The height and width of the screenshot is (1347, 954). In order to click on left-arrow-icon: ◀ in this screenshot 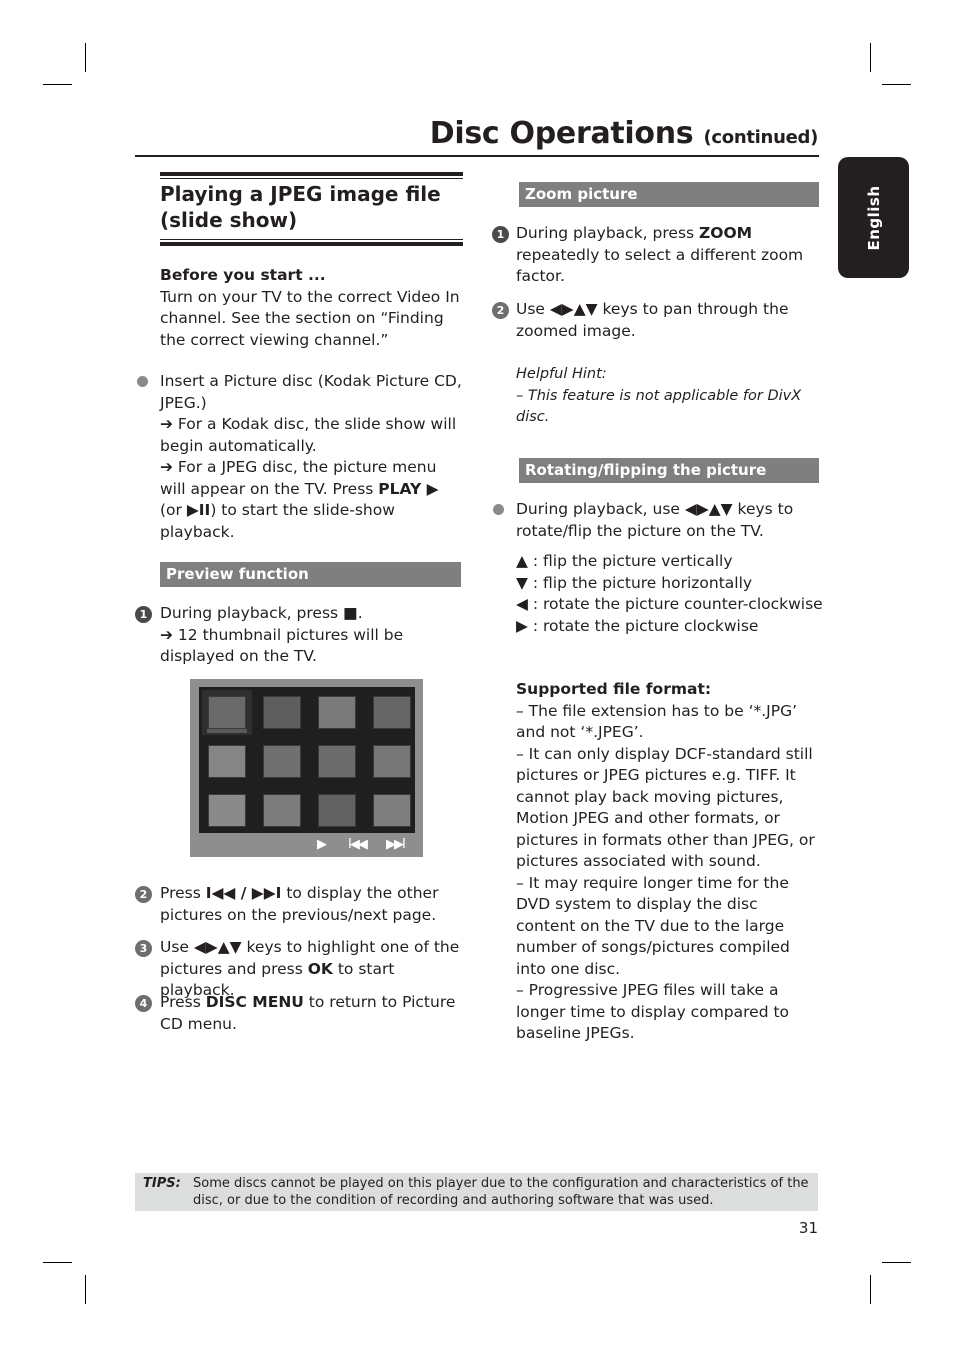, I will do `click(522, 604)`.